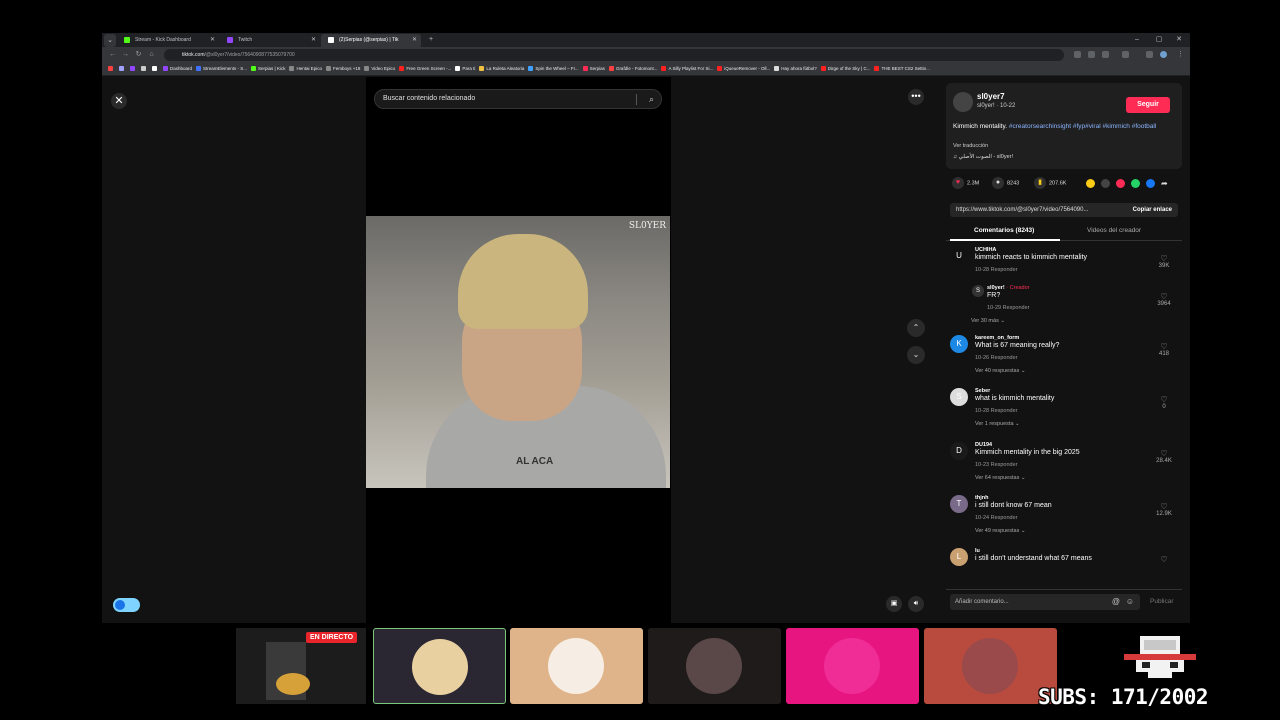  Describe the element at coordinates (1164, 457) in the screenshot. I see `comment-like-button: ♡ 28.4K` at that location.